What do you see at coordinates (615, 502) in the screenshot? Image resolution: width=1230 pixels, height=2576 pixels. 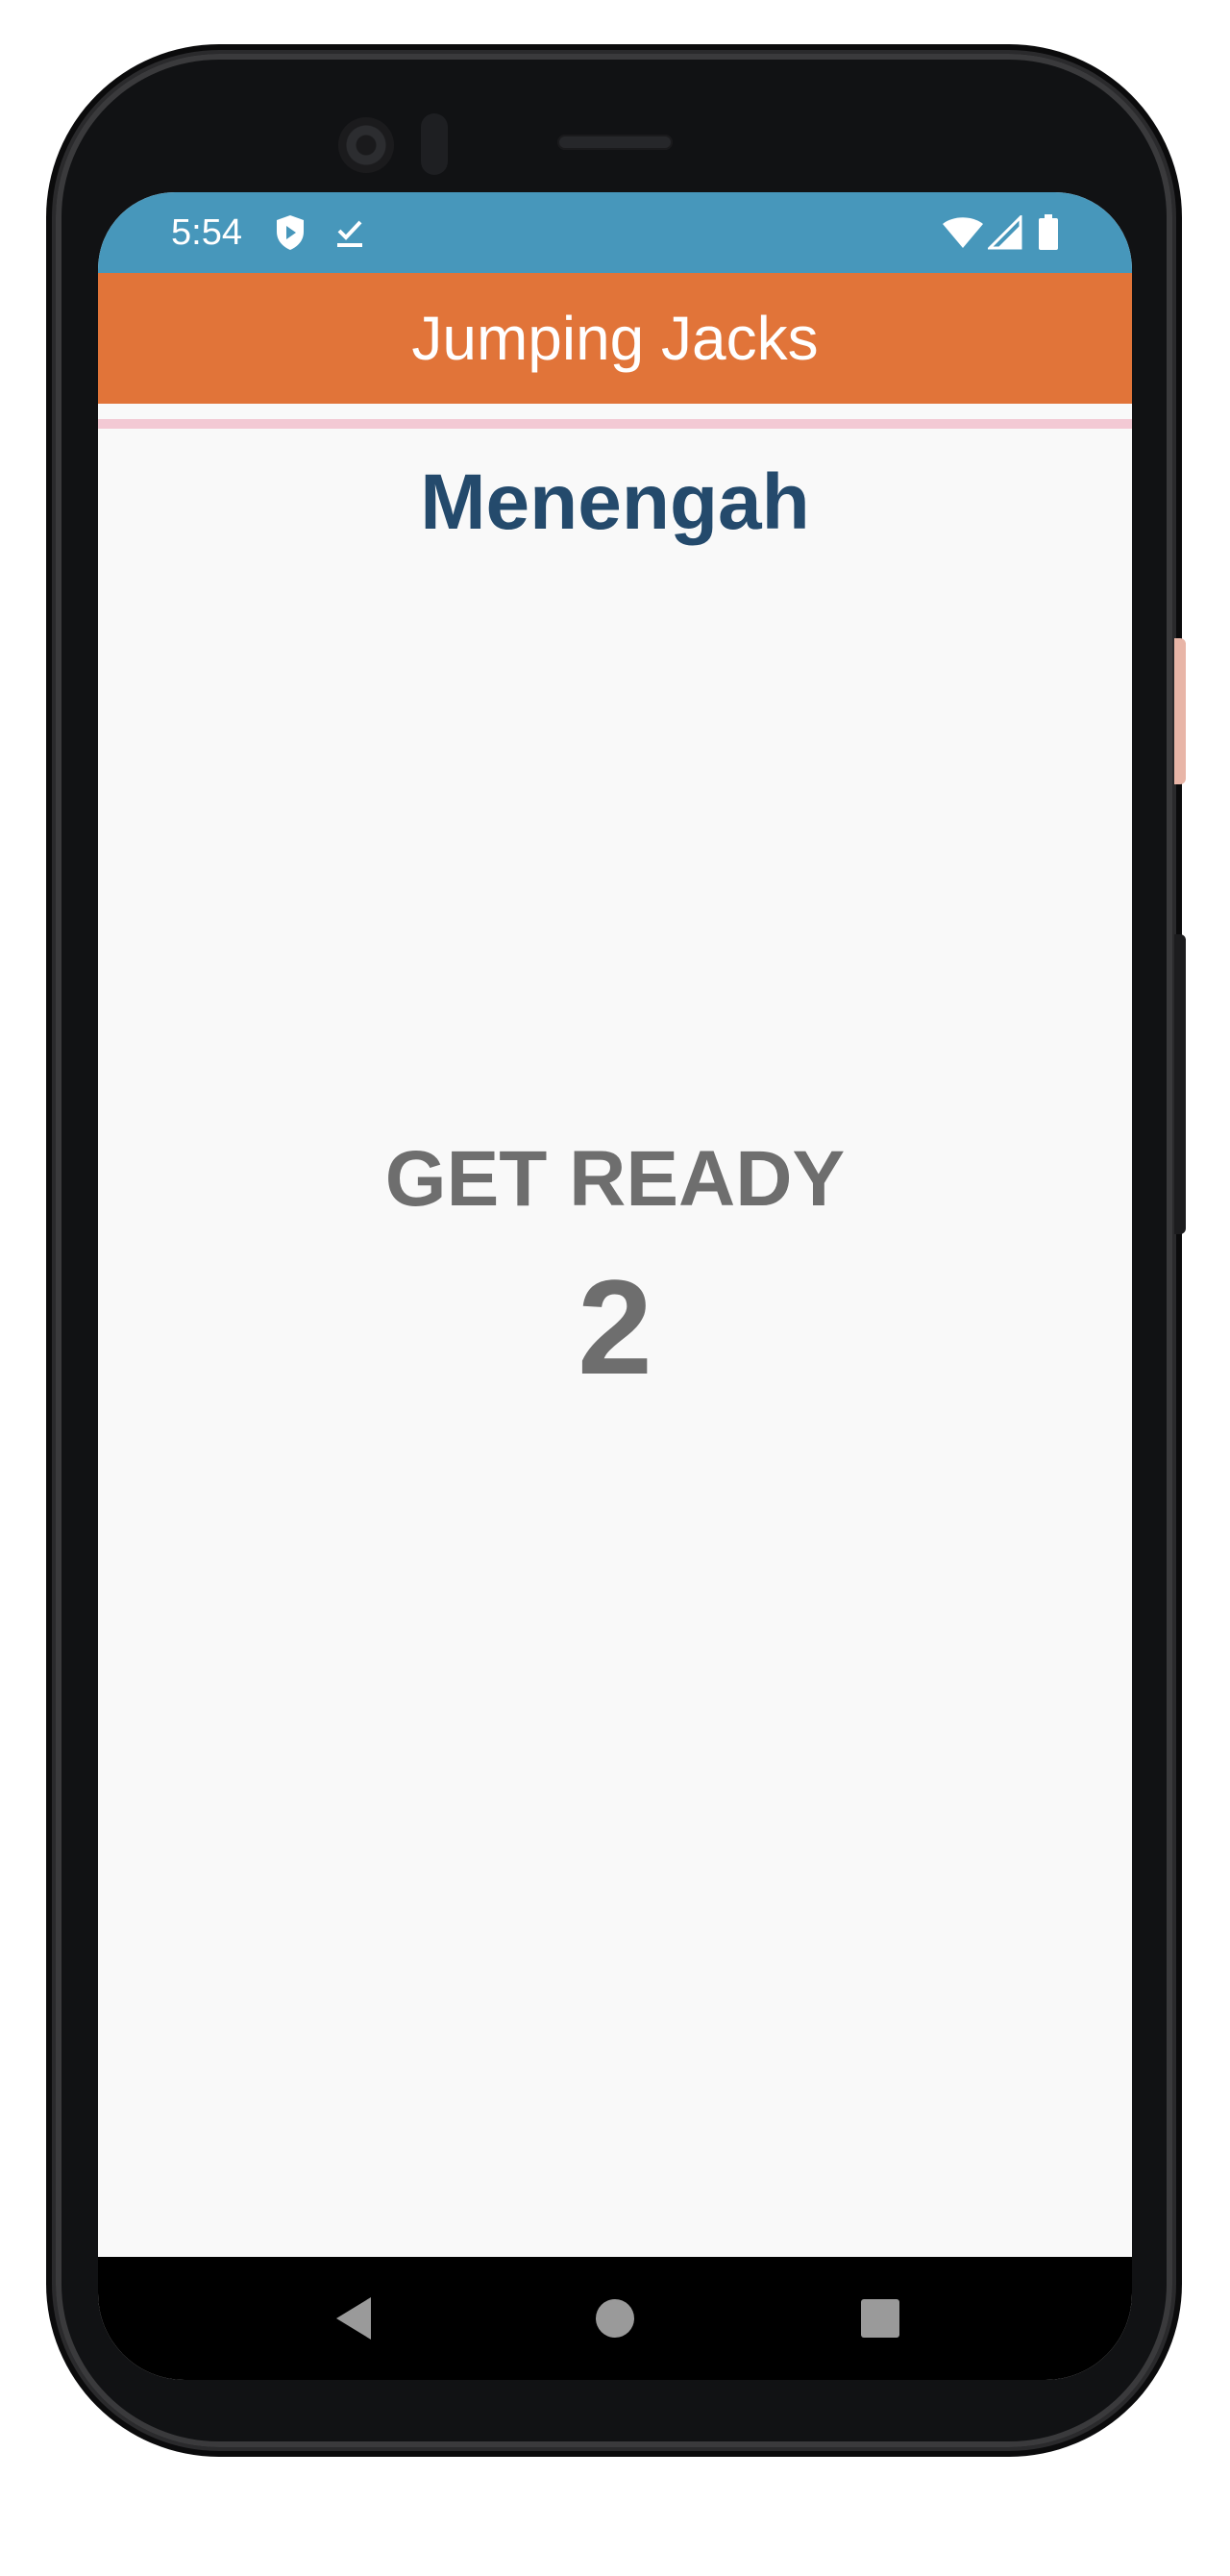 I see `difficulty-level: Menengah` at bounding box center [615, 502].